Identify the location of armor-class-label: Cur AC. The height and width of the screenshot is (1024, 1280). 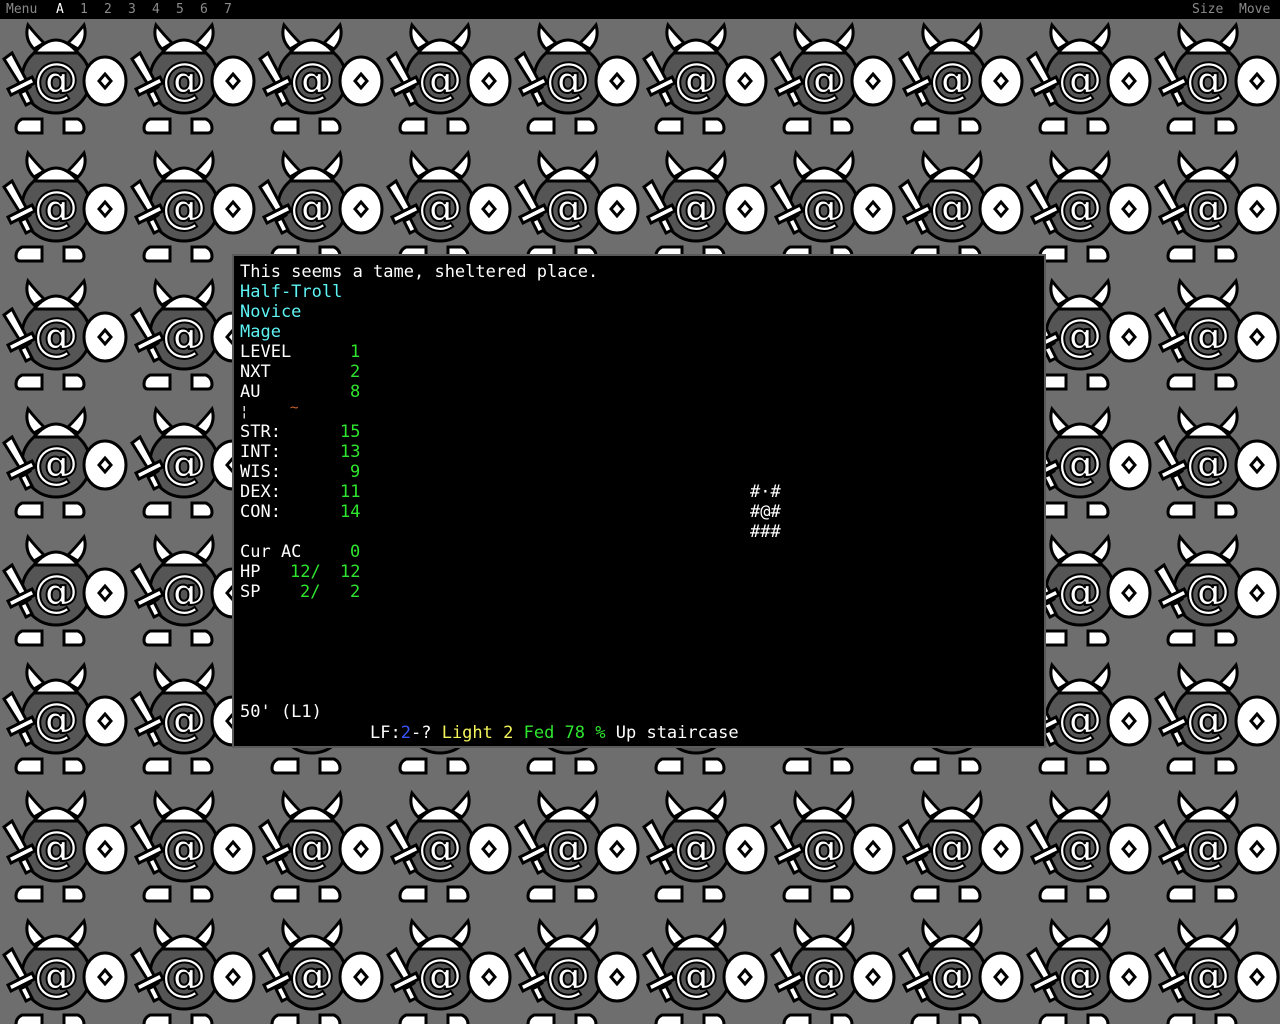
(271, 552).